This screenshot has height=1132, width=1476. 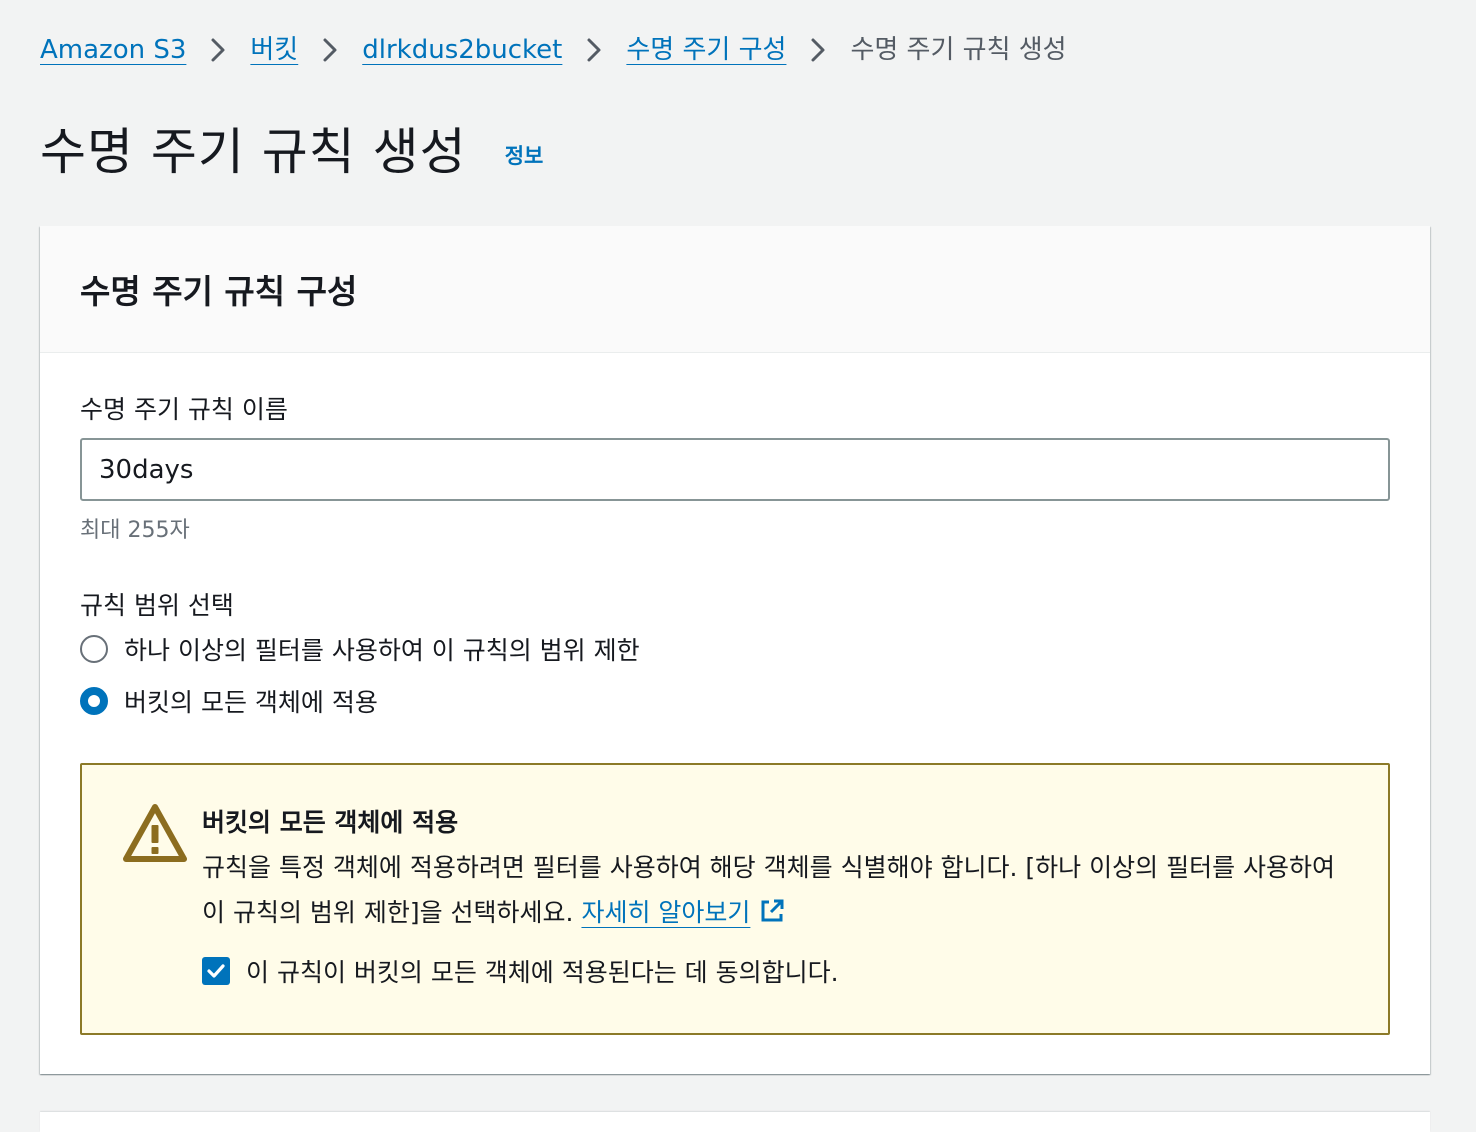 What do you see at coordinates (382, 650) in the screenshot?
I see `scope-option-label: 하나 이상의 필터를 사용하여 이 규칙의 범위 제한` at bounding box center [382, 650].